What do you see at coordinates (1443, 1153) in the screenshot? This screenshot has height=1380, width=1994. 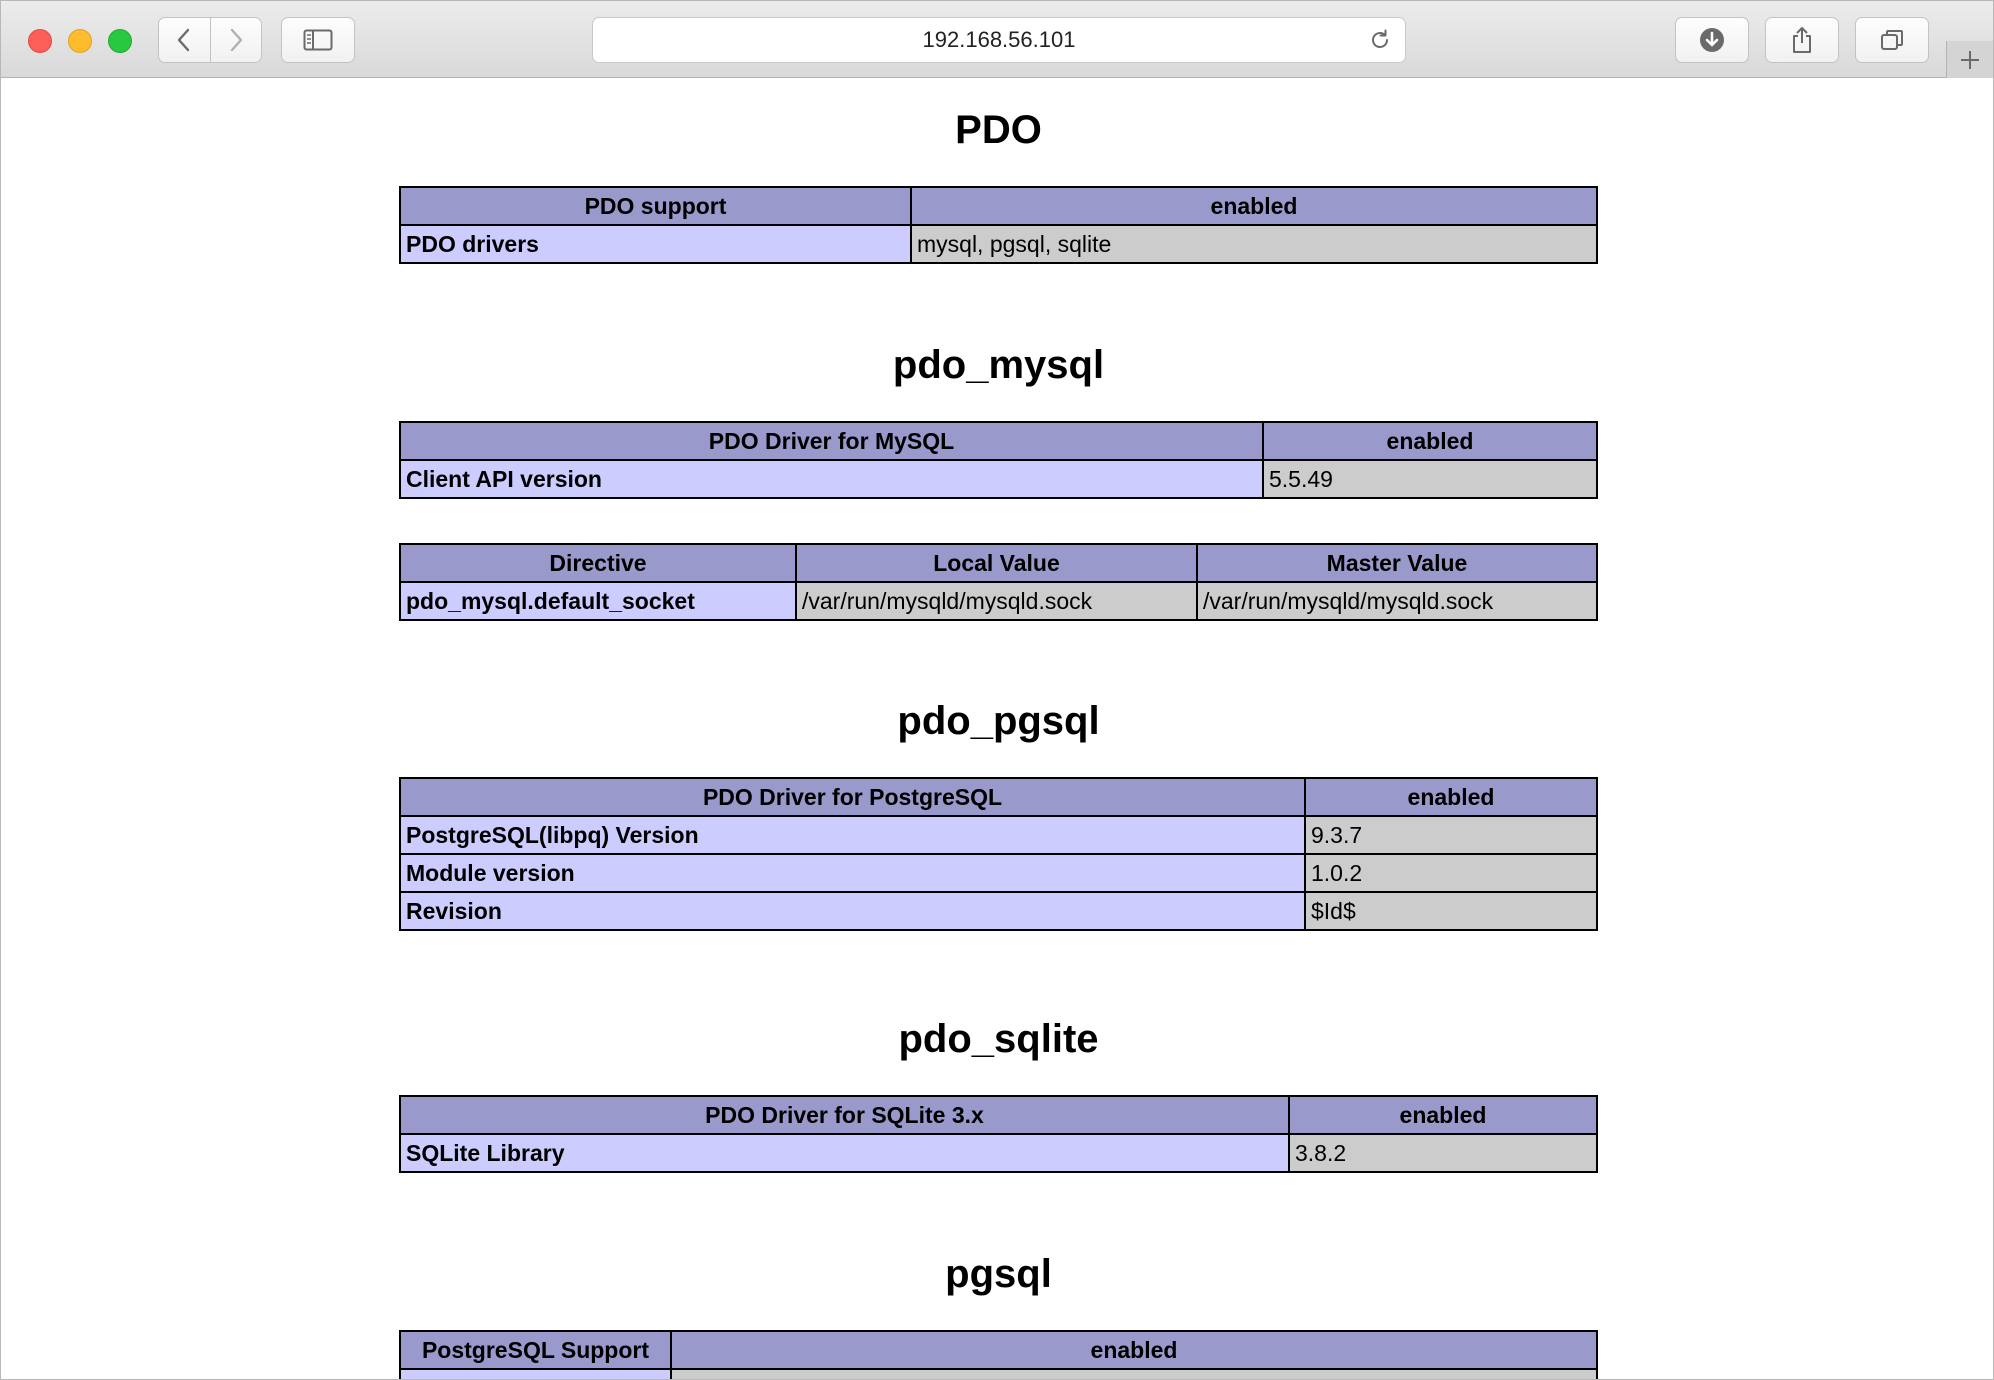 I see `row-value: 3.8.2` at bounding box center [1443, 1153].